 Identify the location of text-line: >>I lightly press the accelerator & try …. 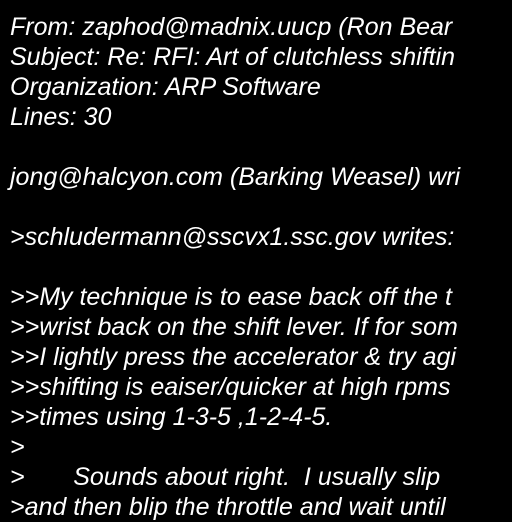
(233, 357).